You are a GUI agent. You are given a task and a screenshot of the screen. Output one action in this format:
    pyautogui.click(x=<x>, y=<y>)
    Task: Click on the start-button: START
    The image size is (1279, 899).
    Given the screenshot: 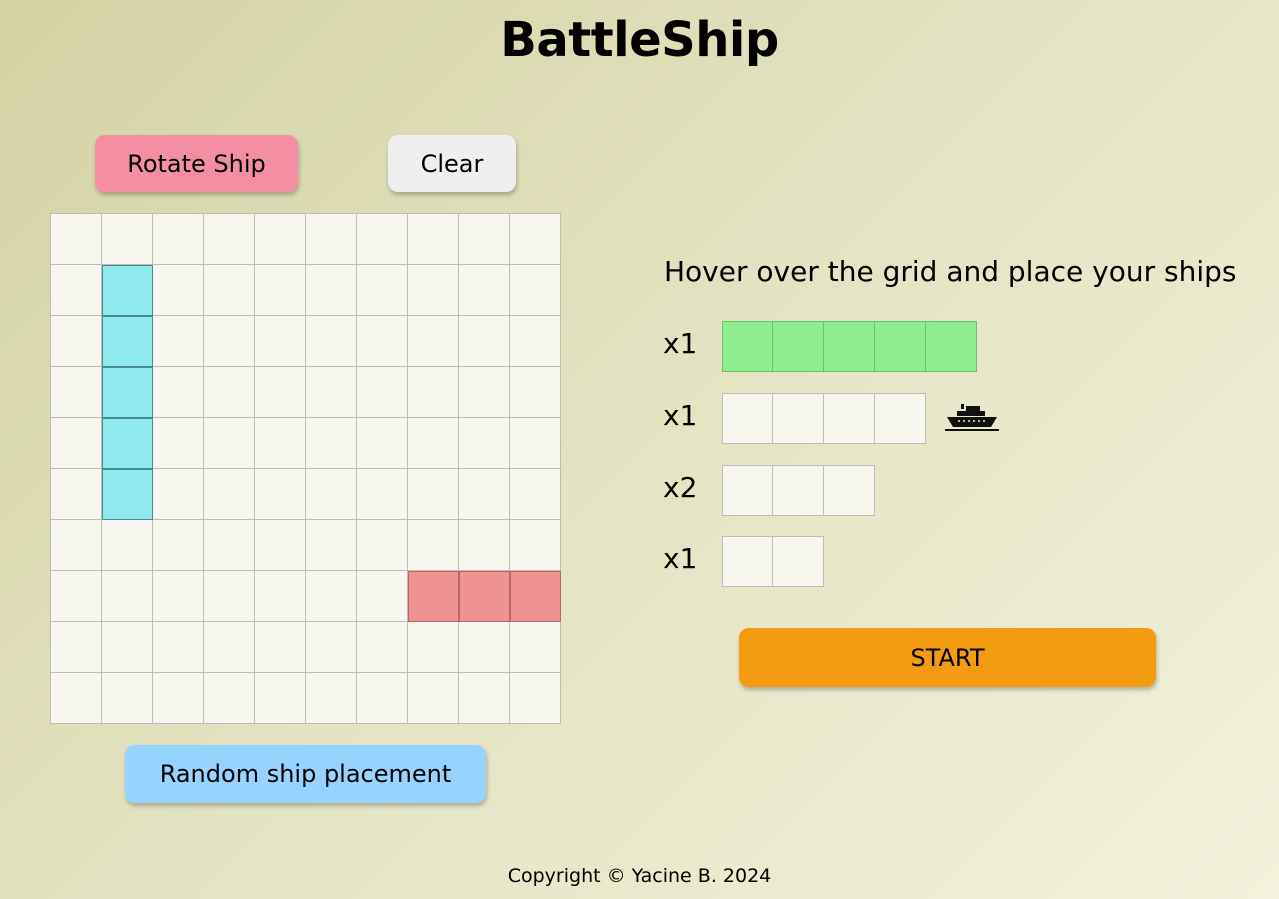 What is the action you would take?
    pyautogui.click(x=947, y=657)
    